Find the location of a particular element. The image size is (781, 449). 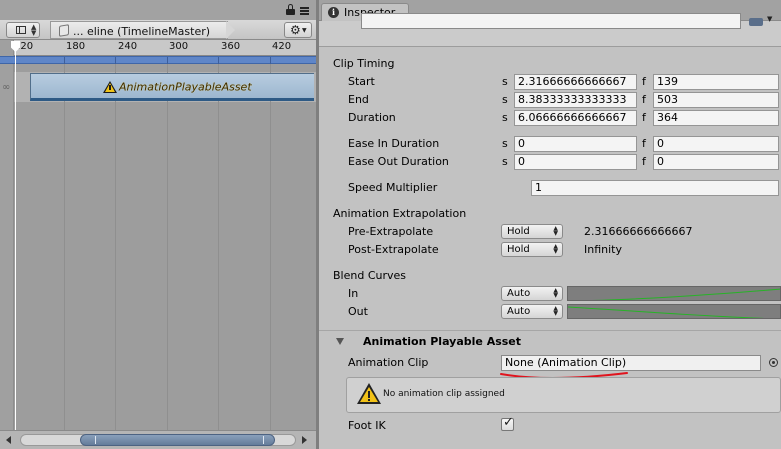

pre-extrapolate-time: 2.31666666666667 is located at coordinates (638, 231).